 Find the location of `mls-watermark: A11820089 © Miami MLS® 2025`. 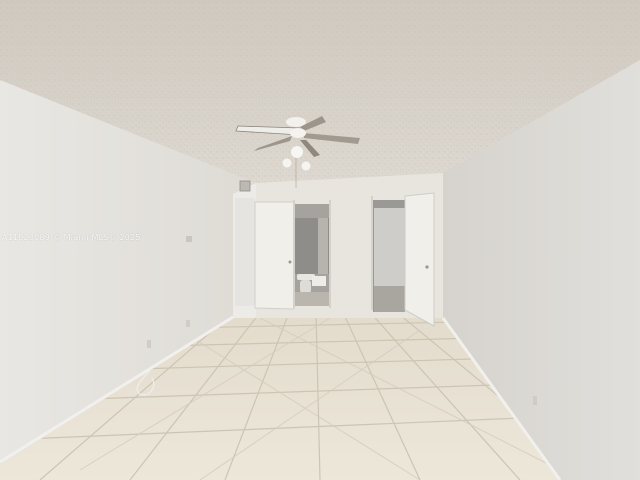

mls-watermark: A11820089 © Miami MLS® 2025 is located at coordinates (71, 237).